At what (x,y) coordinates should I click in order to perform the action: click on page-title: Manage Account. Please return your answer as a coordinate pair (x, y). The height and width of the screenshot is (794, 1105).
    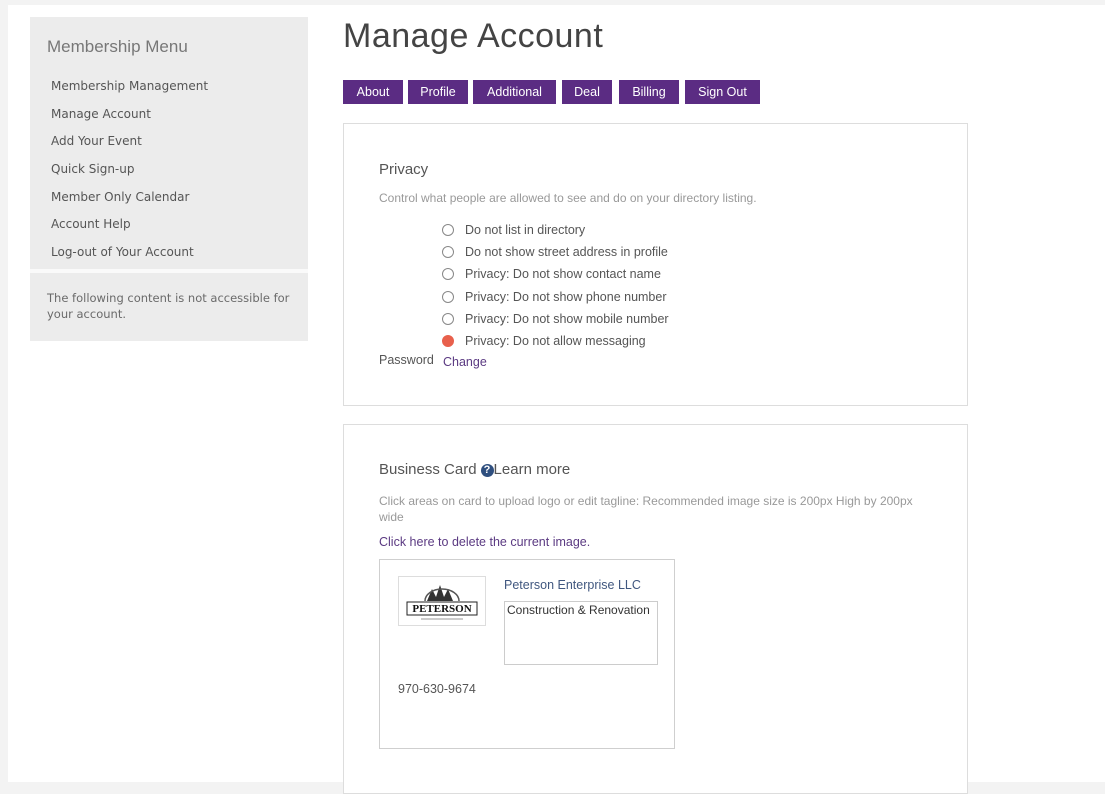
    Looking at the image, I should click on (473, 36).